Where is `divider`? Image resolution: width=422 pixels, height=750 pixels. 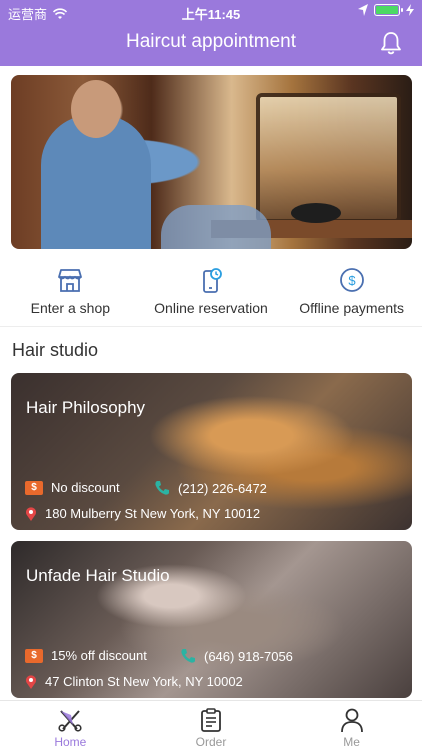 divider is located at coordinates (211, 326).